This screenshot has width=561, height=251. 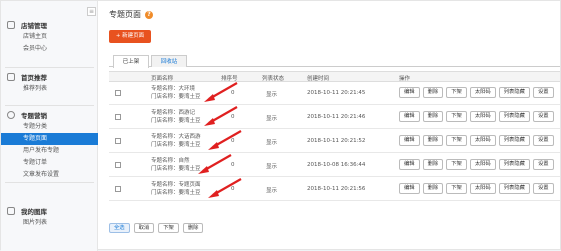 What do you see at coordinates (49, 24) in the screenshot?
I see `sidebar-group-title: 店铺管理` at bounding box center [49, 24].